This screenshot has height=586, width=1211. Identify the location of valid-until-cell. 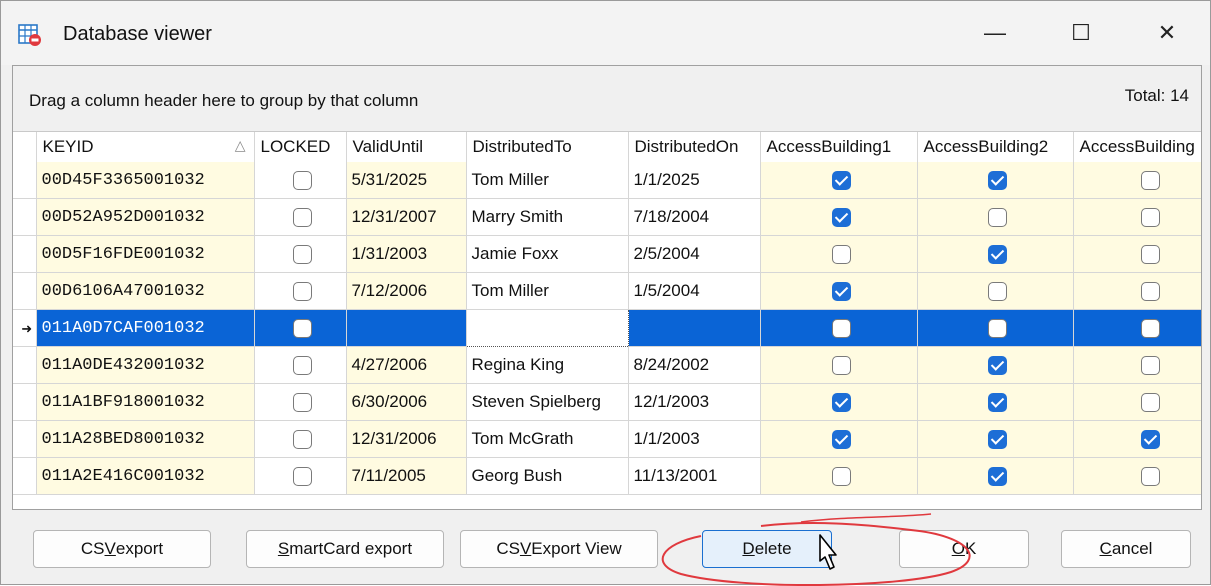
(406, 328).